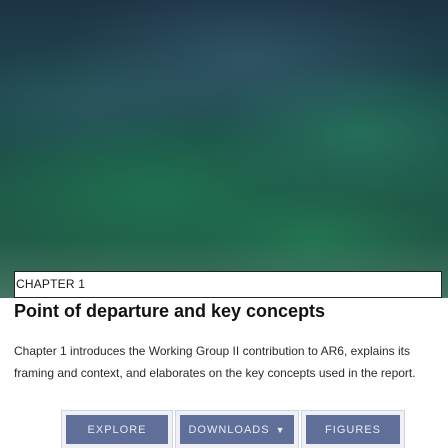  Describe the element at coordinates (51, 284) in the screenshot. I see `chapter-label: CHAPTER 1` at that location.